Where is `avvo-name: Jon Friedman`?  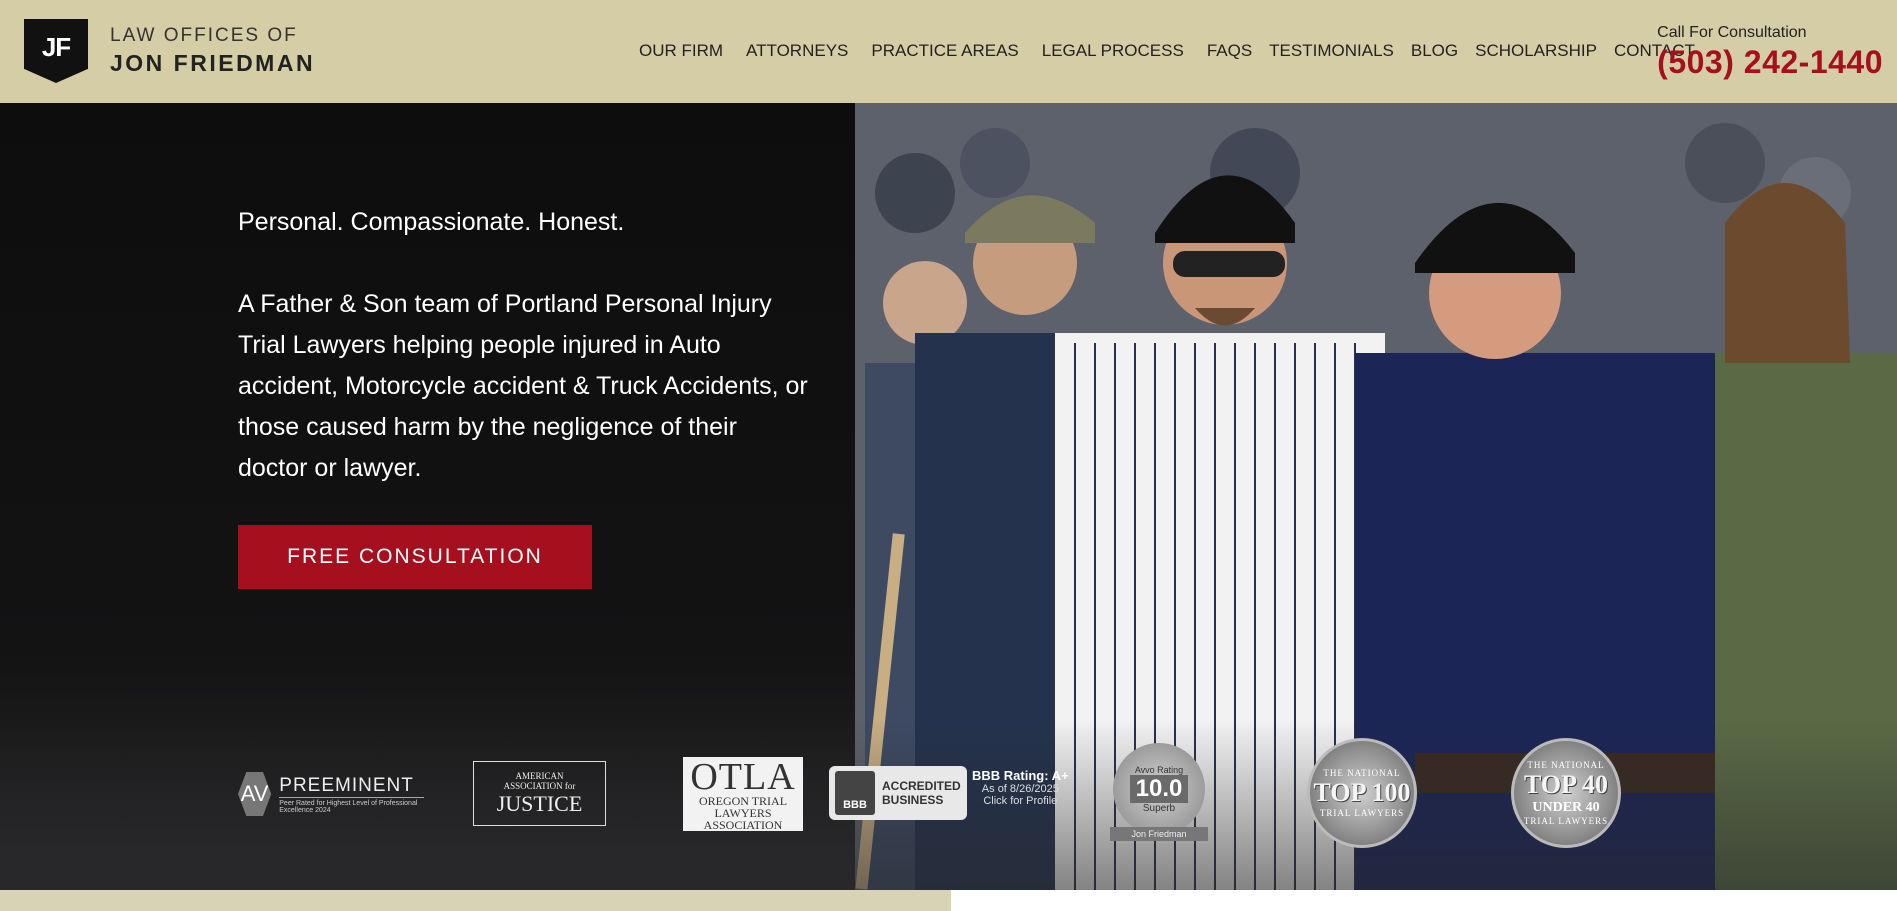
avvo-name: Jon Friedman is located at coordinates (1159, 834).